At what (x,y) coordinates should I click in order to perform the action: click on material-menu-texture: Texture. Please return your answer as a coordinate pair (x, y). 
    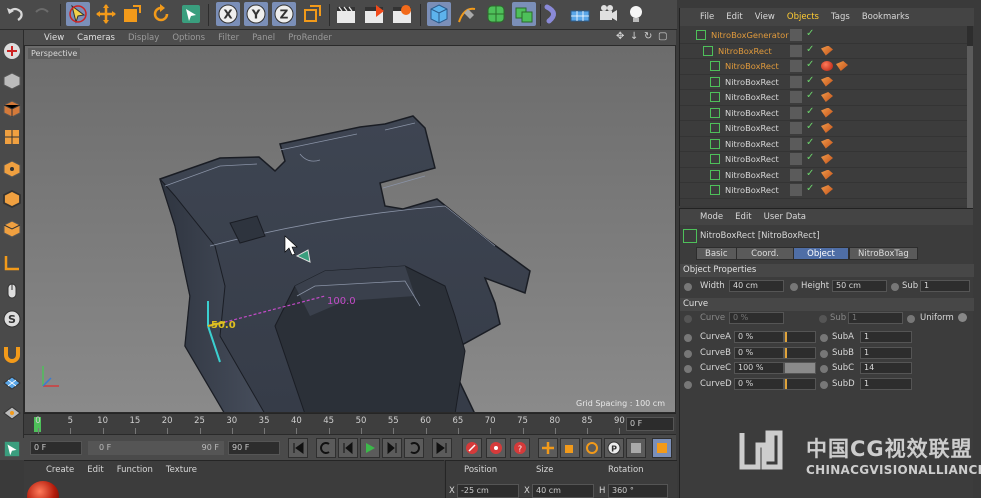
    Looking at the image, I should click on (181, 470).